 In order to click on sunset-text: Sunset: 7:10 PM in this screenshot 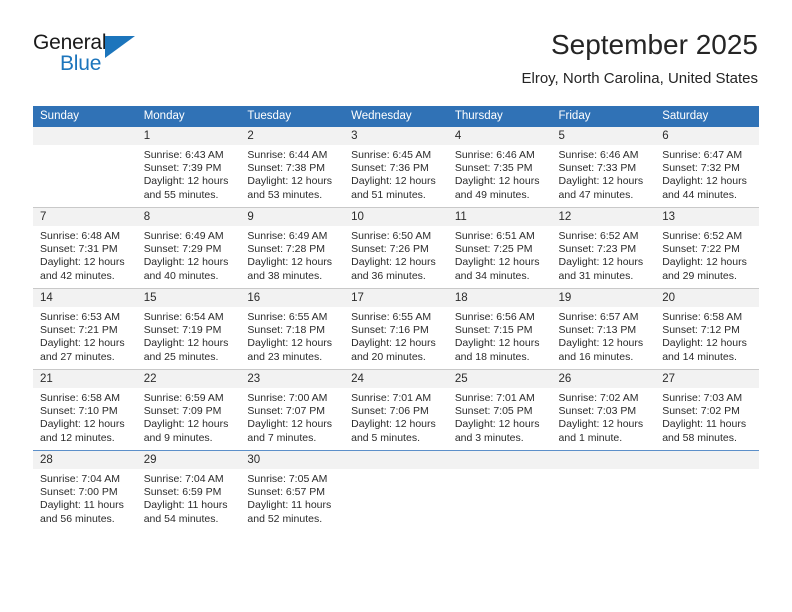, I will do `click(79, 411)`.